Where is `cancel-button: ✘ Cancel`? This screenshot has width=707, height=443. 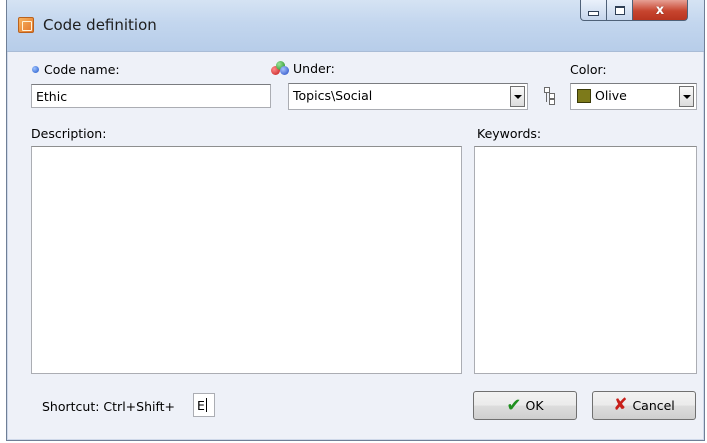 cancel-button: ✘ Cancel is located at coordinates (644, 405).